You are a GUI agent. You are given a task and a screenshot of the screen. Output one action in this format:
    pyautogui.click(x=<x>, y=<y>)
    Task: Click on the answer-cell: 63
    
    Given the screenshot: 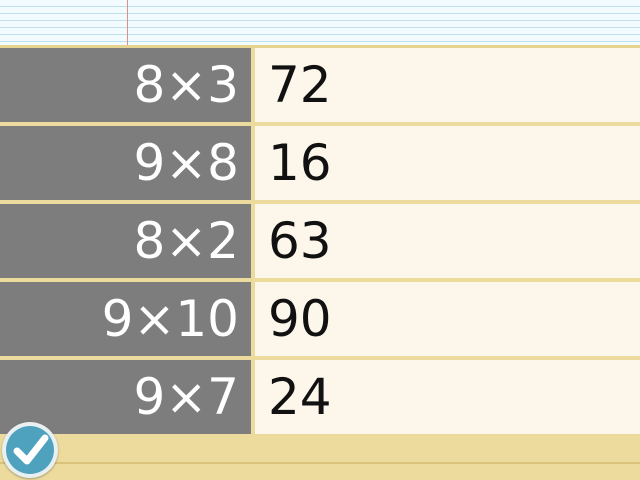 What is the action you would take?
    pyautogui.click(x=447, y=241)
    